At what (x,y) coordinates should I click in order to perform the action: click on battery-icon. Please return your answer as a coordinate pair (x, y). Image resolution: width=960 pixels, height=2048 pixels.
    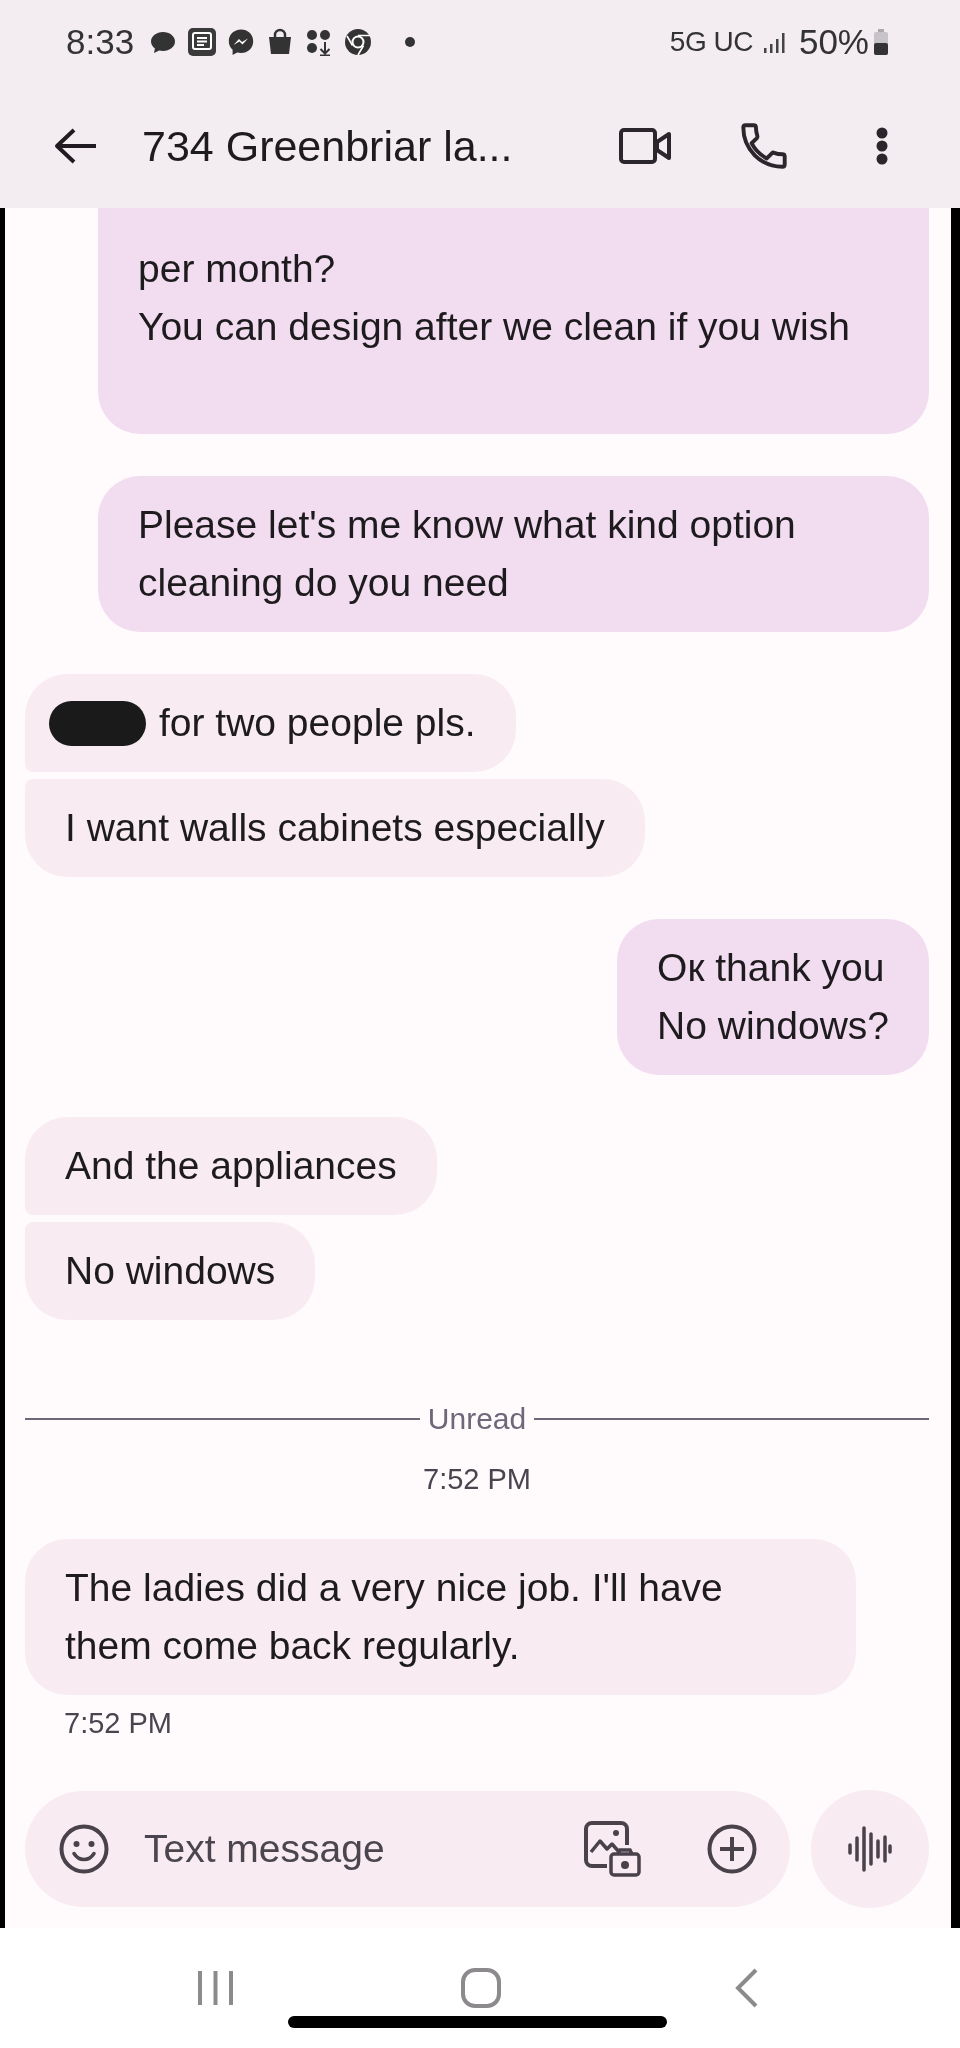
    Looking at the image, I should click on (881, 42).